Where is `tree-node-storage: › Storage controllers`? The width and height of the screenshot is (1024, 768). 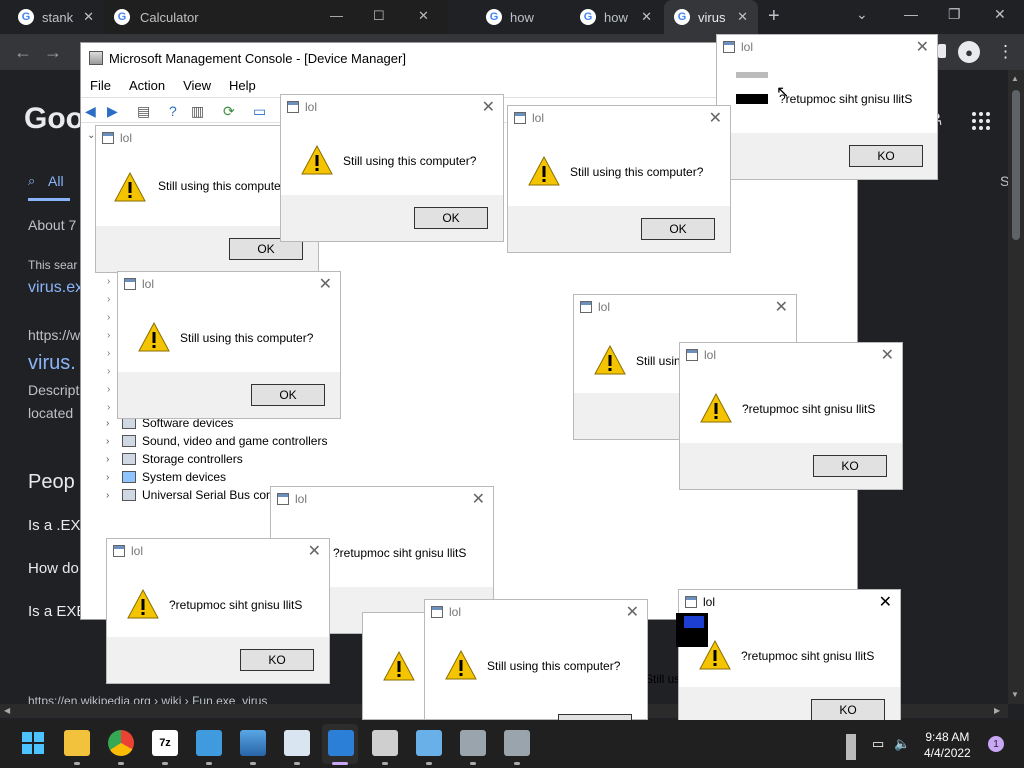
tree-node-storage: › Storage controllers is located at coordinates (174, 459).